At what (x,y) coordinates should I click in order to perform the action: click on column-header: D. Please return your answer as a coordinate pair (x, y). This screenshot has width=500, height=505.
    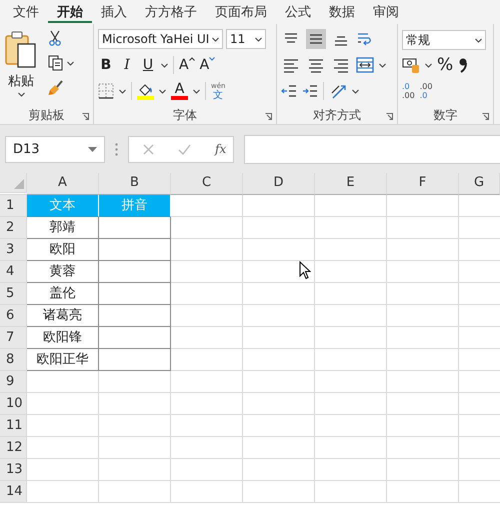
    Looking at the image, I should click on (279, 184).